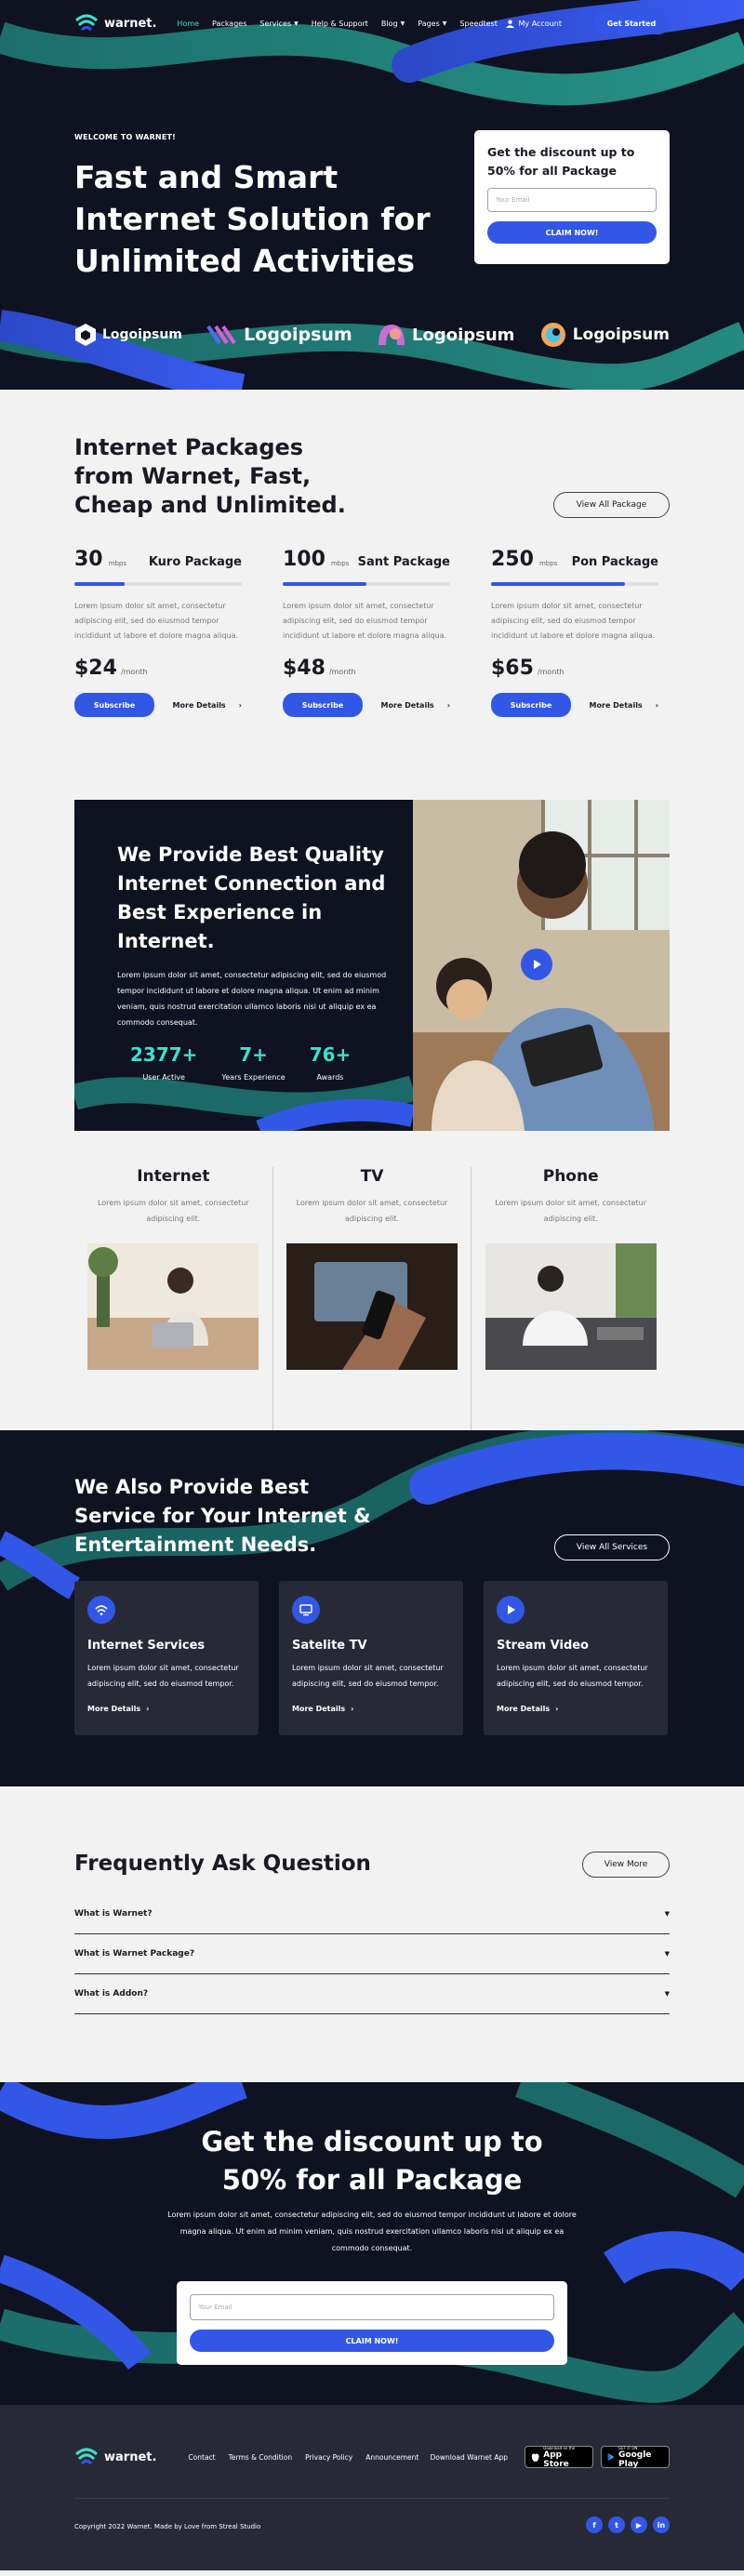 The image size is (744, 2576). I want to click on footer-link-terms: Terms & Condition, so click(261, 2457).